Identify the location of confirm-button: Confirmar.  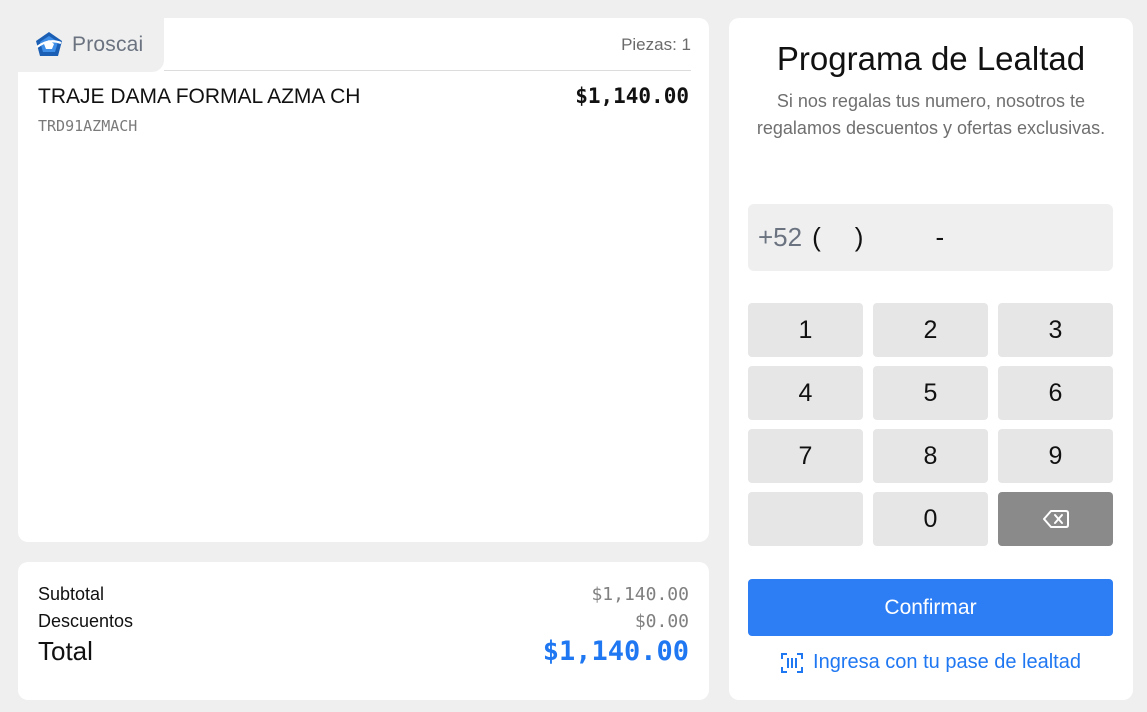
(930, 607).